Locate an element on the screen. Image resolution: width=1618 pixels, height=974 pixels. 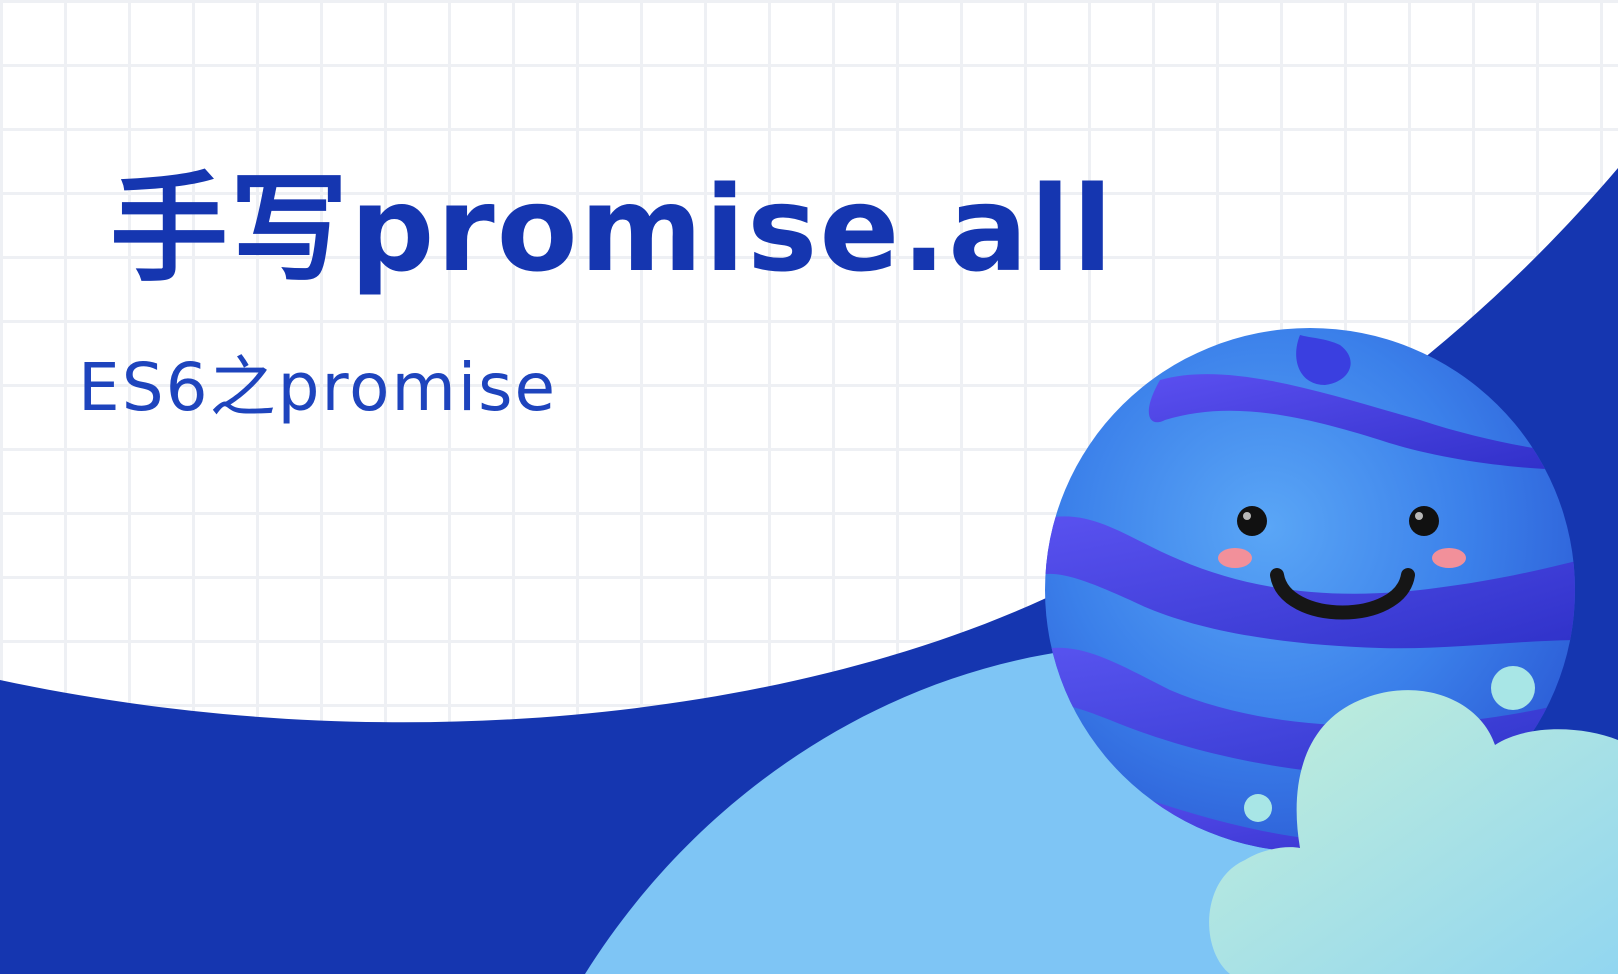
left-eye is located at coordinates (1252, 521).